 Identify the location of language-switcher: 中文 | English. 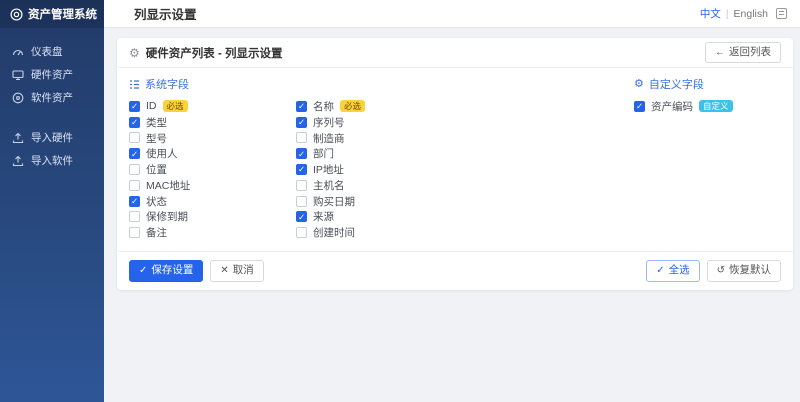
(743, 13).